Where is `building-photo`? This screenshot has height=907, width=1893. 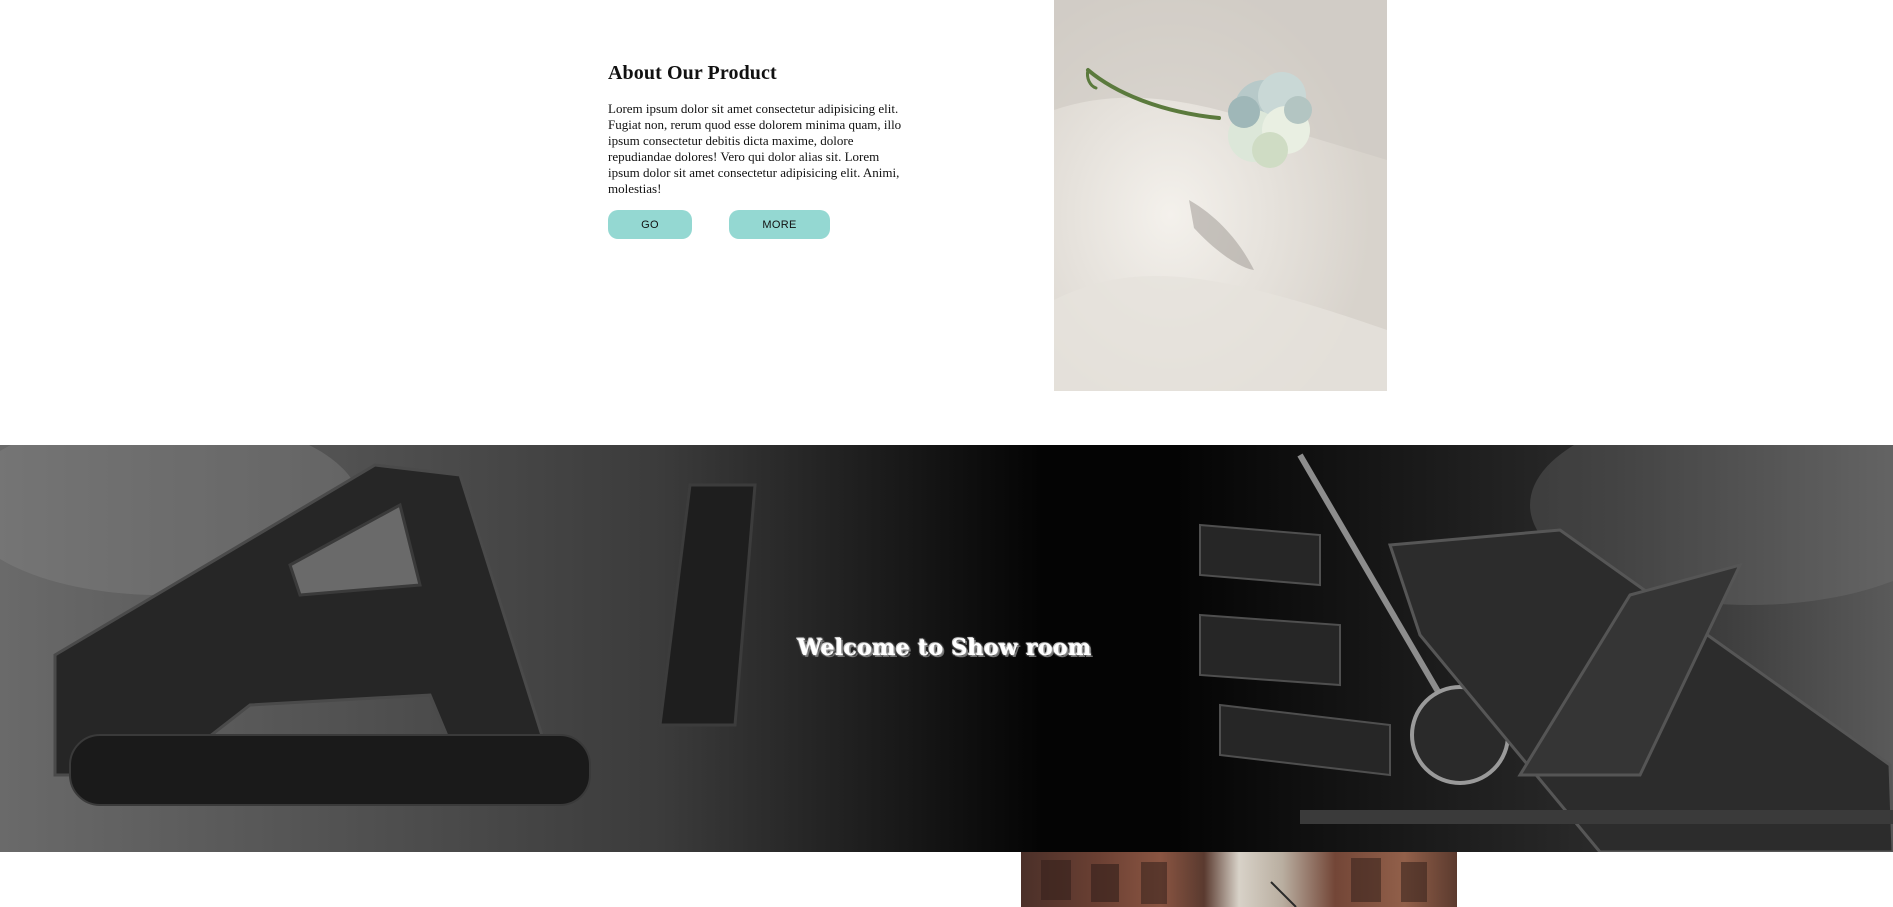 building-photo is located at coordinates (1239, 879).